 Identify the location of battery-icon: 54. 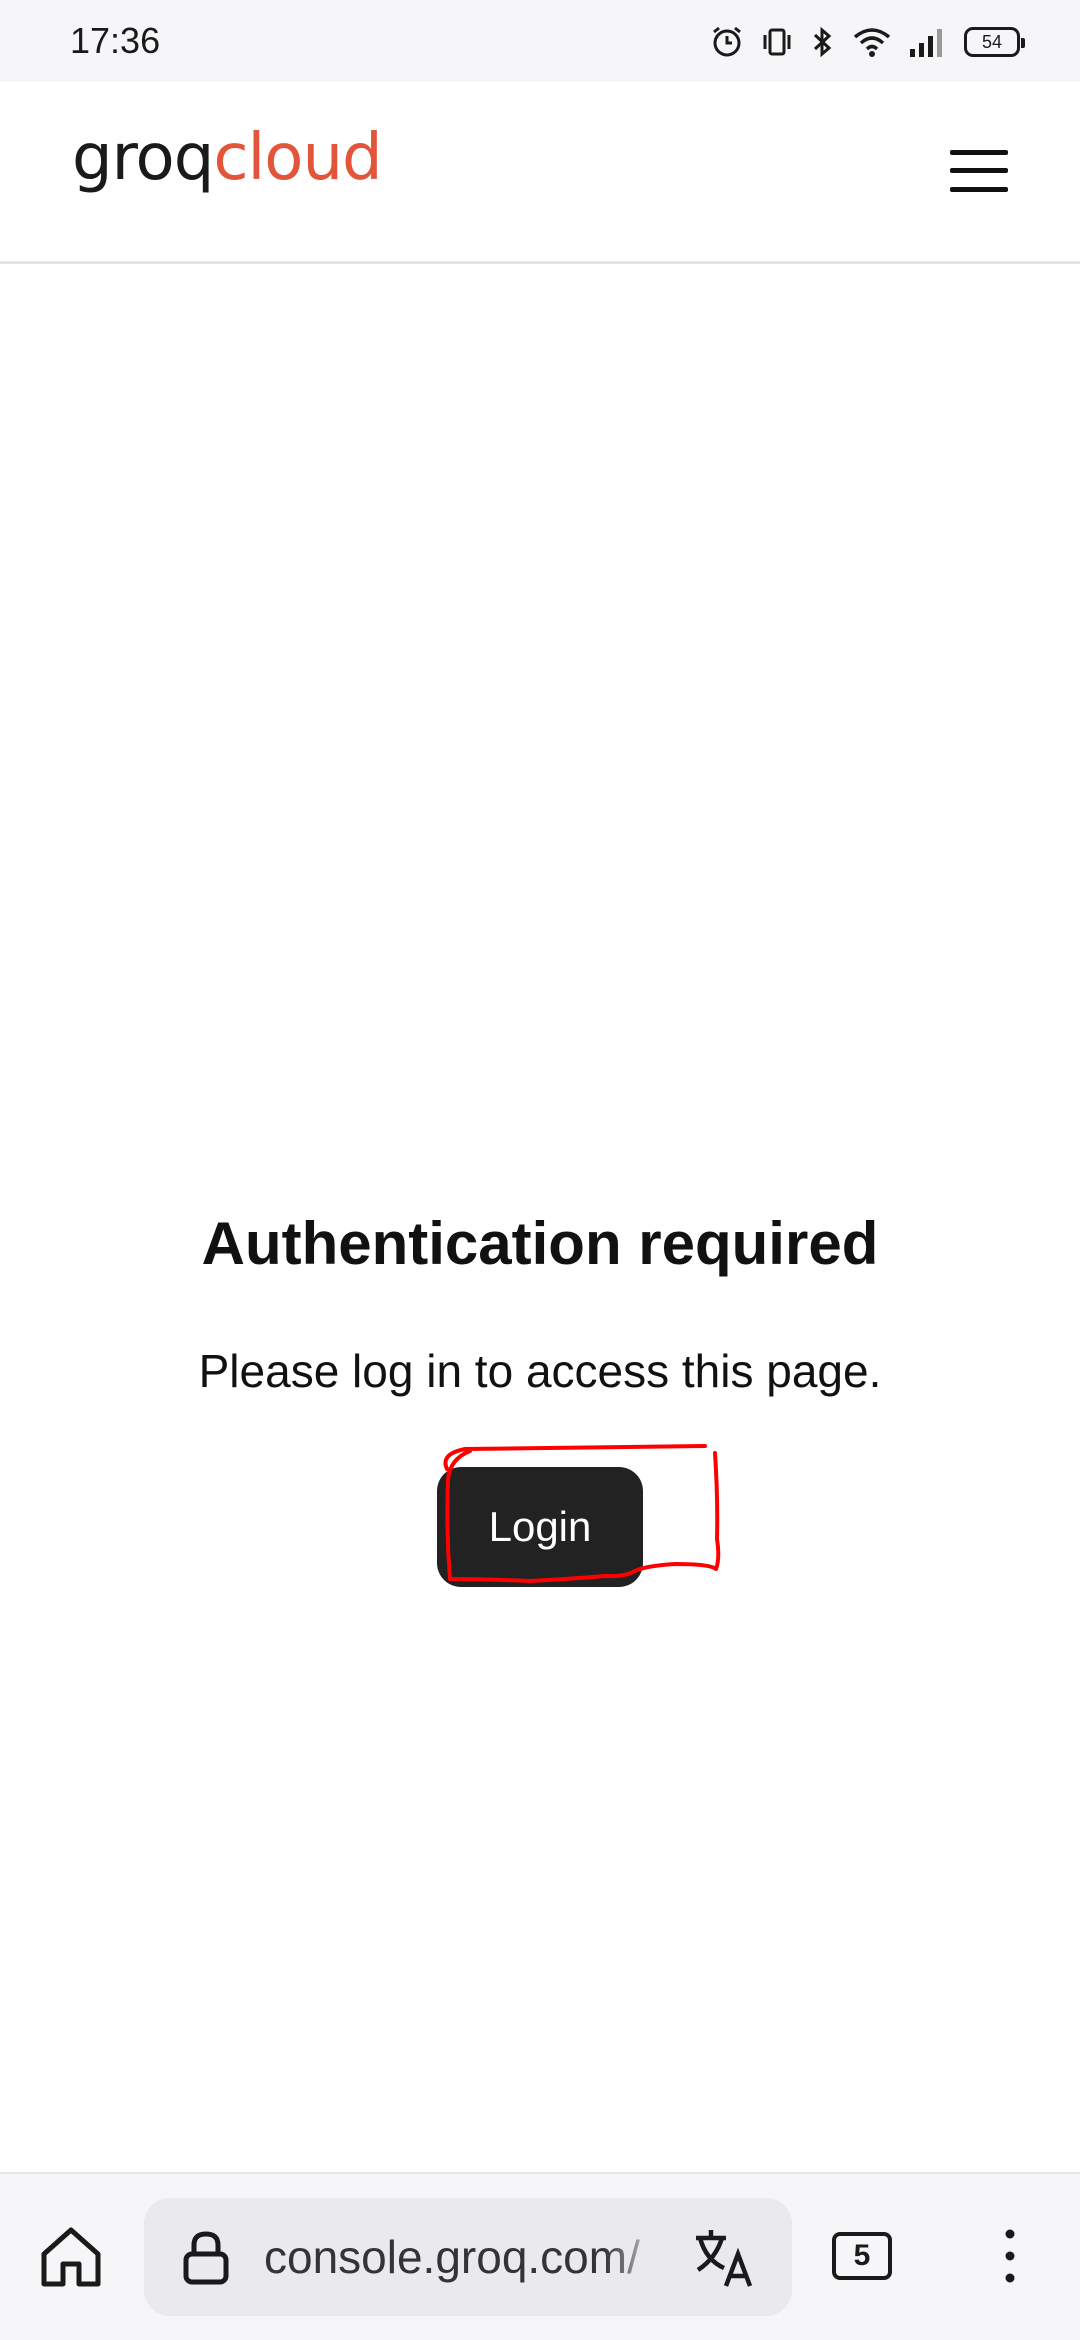
(994, 42).